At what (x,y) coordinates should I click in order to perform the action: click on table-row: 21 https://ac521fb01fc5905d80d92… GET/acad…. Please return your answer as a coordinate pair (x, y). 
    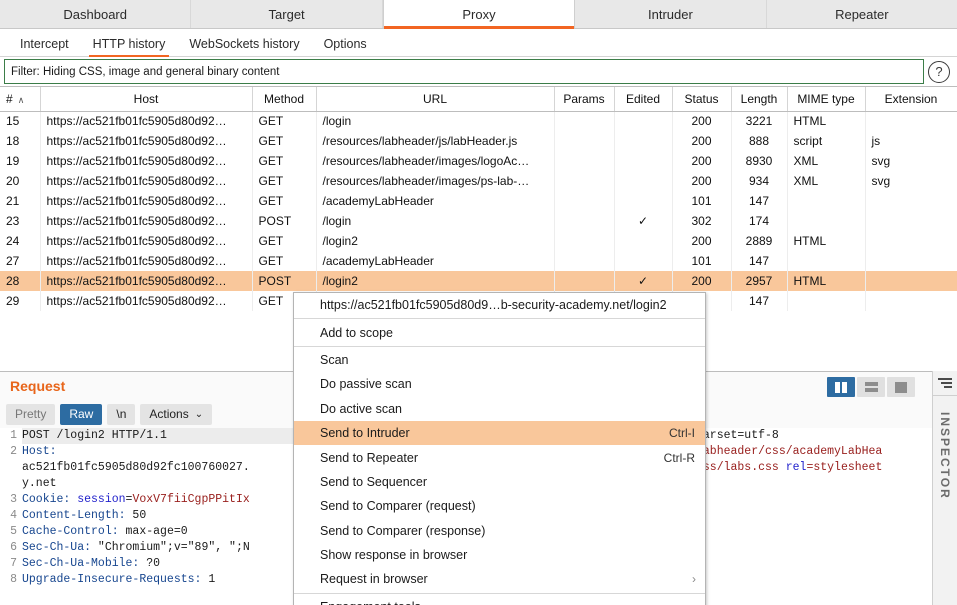
    Looking at the image, I should click on (478, 201).